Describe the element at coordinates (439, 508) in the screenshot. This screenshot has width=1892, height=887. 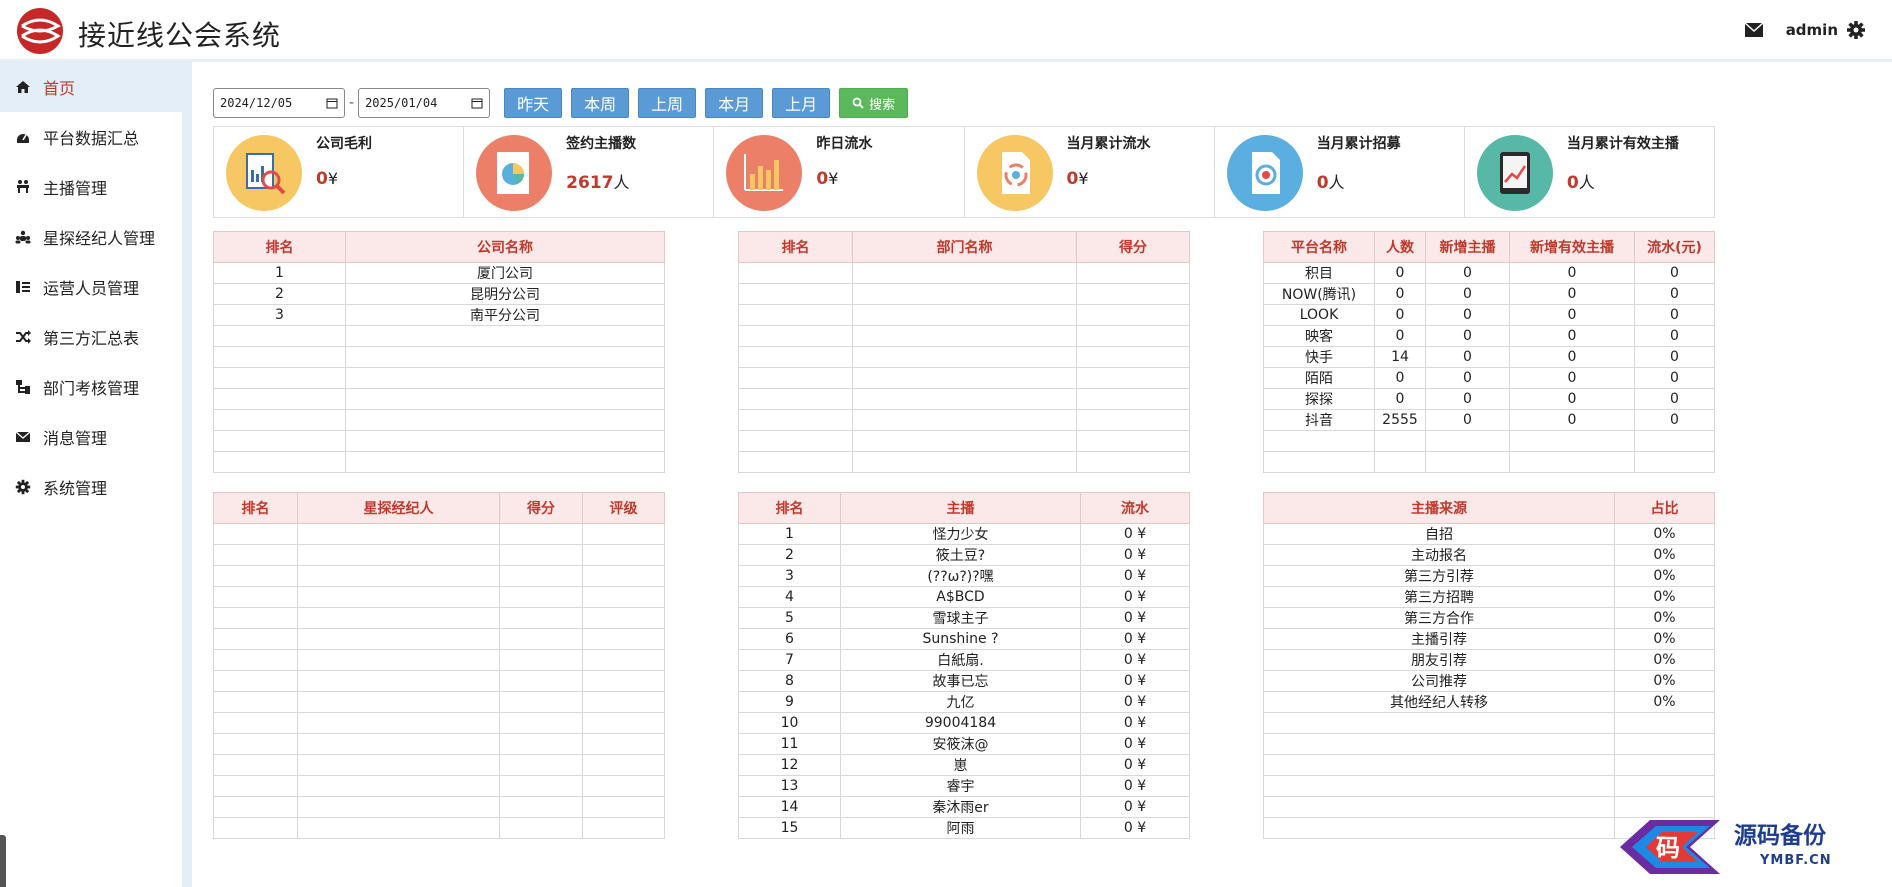
I see `table-header-row: 排名 星探经纪人 得分 评级` at that location.